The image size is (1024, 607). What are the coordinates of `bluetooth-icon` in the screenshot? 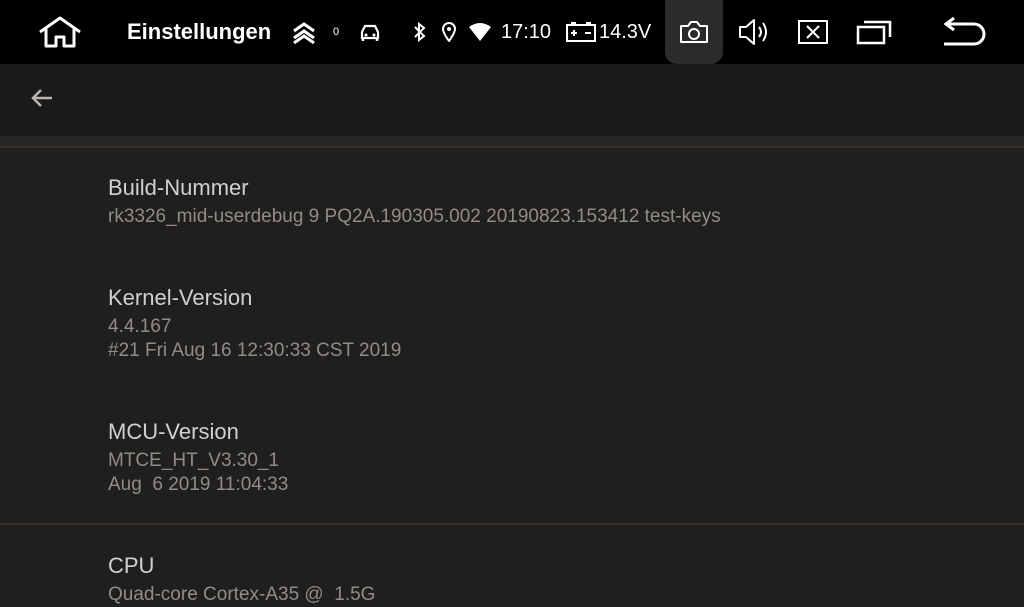 It's located at (420, 32).